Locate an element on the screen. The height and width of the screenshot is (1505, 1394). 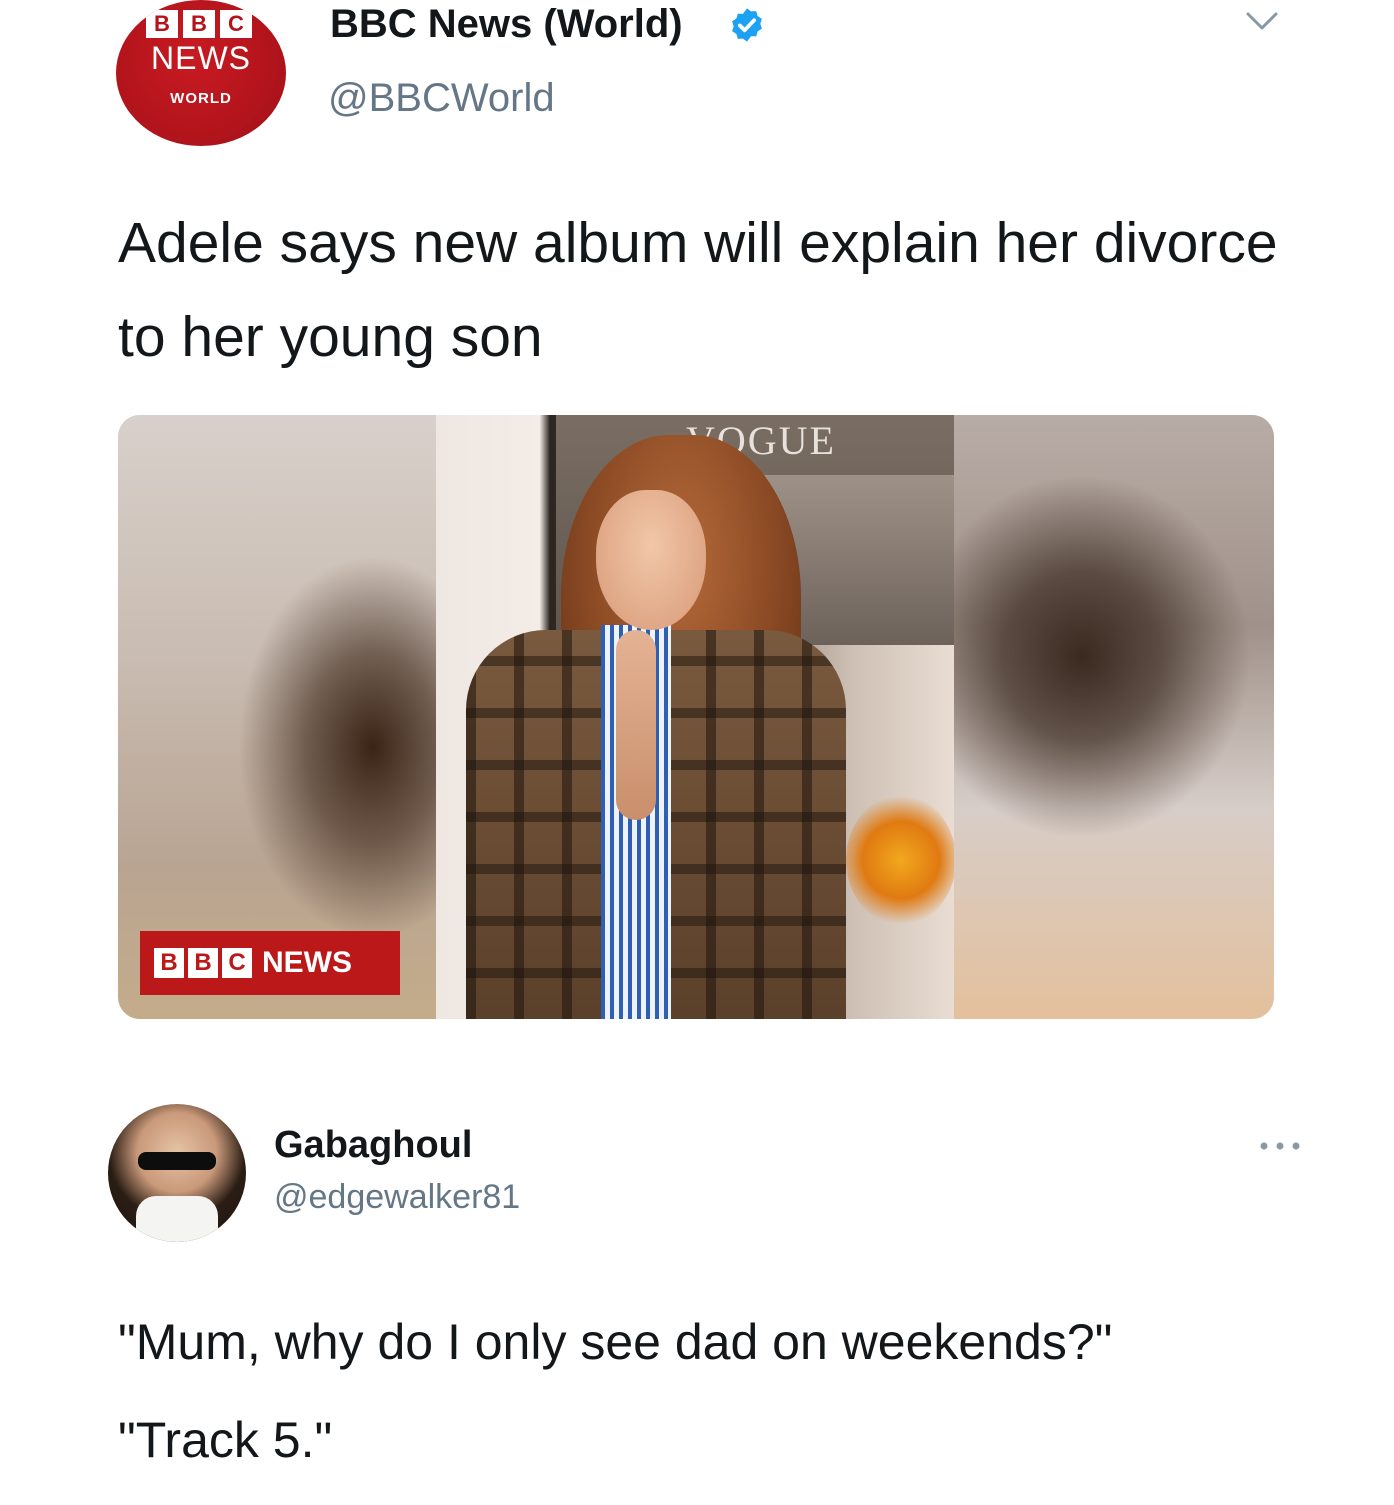
bbc-news-badge: B B C NEWS is located at coordinates (270, 963).